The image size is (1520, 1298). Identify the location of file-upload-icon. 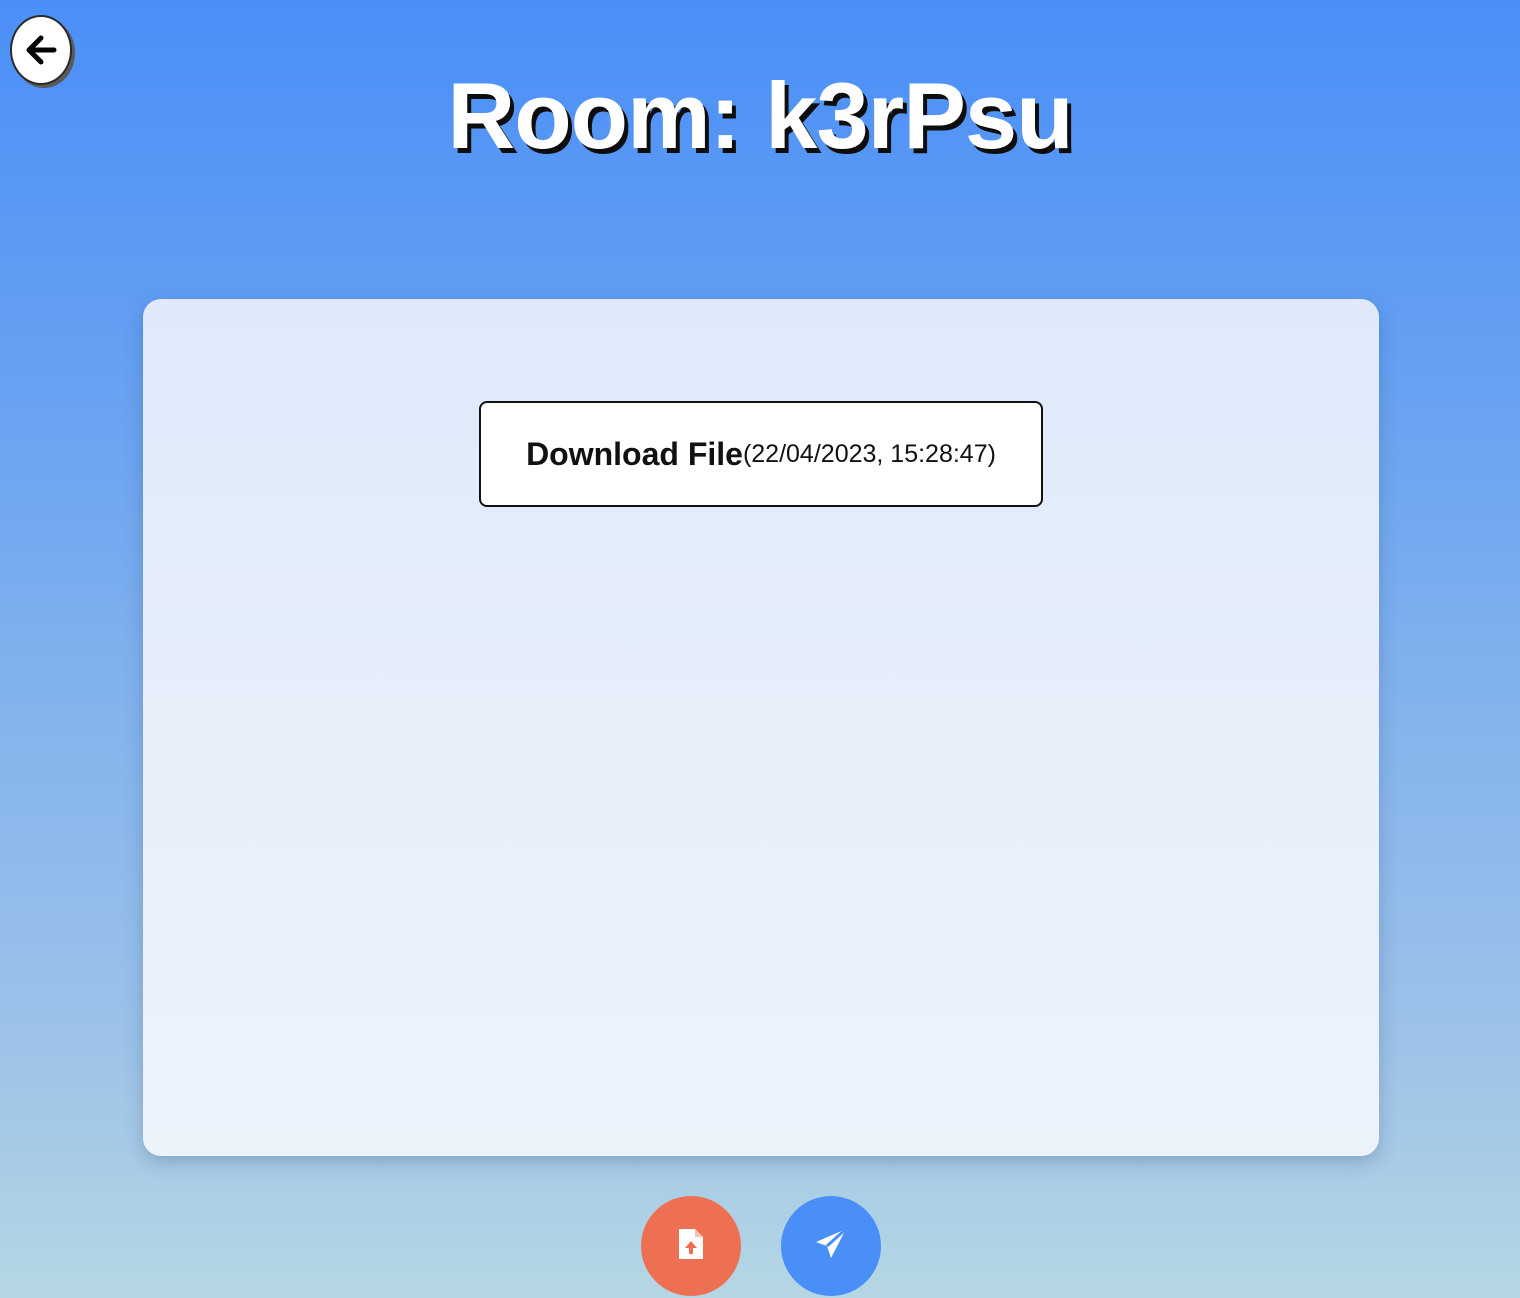
(691, 1246).